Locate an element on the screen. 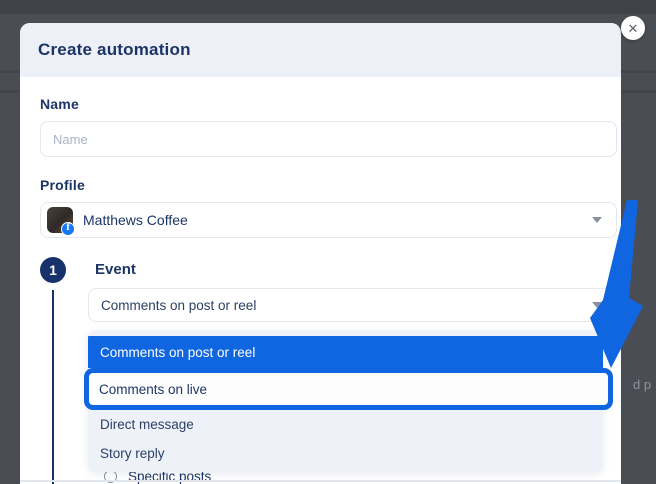 This screenshot has height=484, width=656. step-connector-line is located at coordinates (53, 387).